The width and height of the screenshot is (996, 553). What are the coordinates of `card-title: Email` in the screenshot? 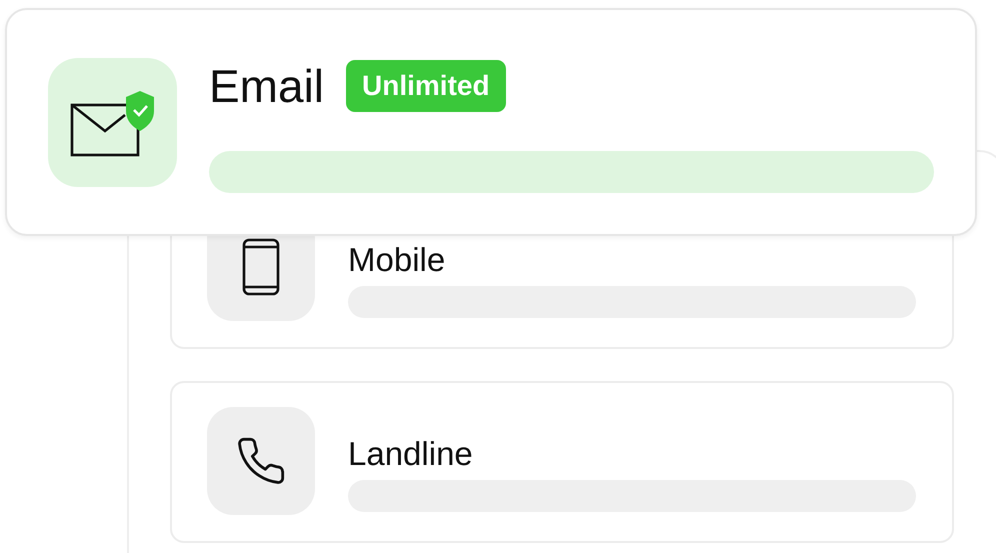 It's located at (266, 86).